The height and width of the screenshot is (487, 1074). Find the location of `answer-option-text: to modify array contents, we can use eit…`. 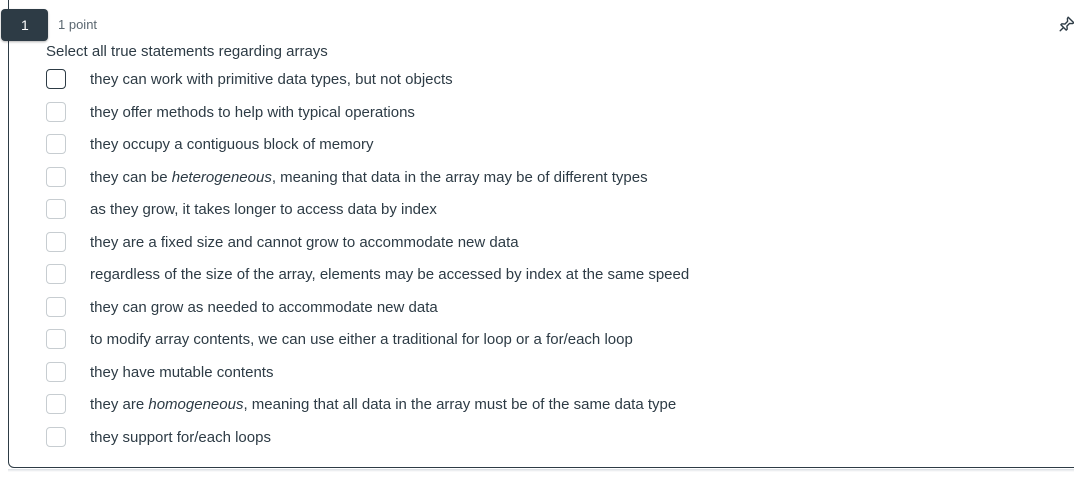

answer-option-text: to modify array contents, we can use eit… is located at coordinates (361, 339).